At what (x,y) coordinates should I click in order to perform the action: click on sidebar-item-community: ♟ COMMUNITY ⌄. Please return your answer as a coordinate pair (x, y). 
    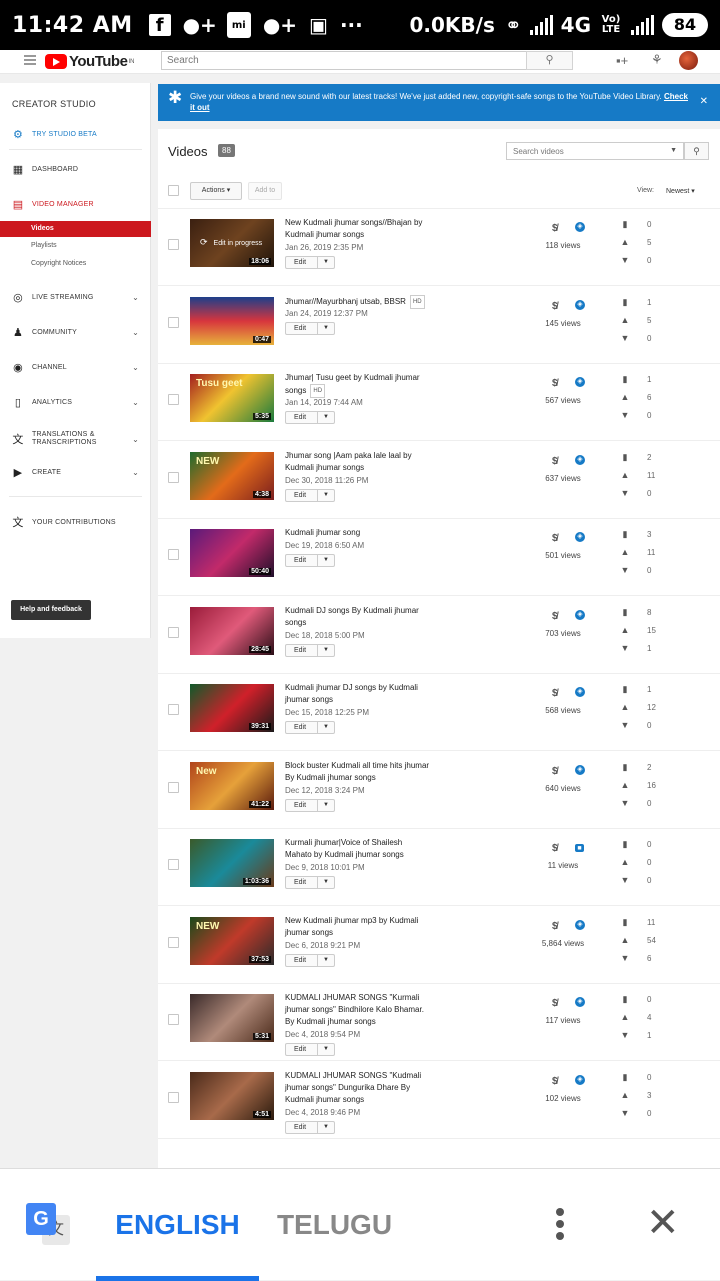
    Looking at the image, I should click on (75, 332).